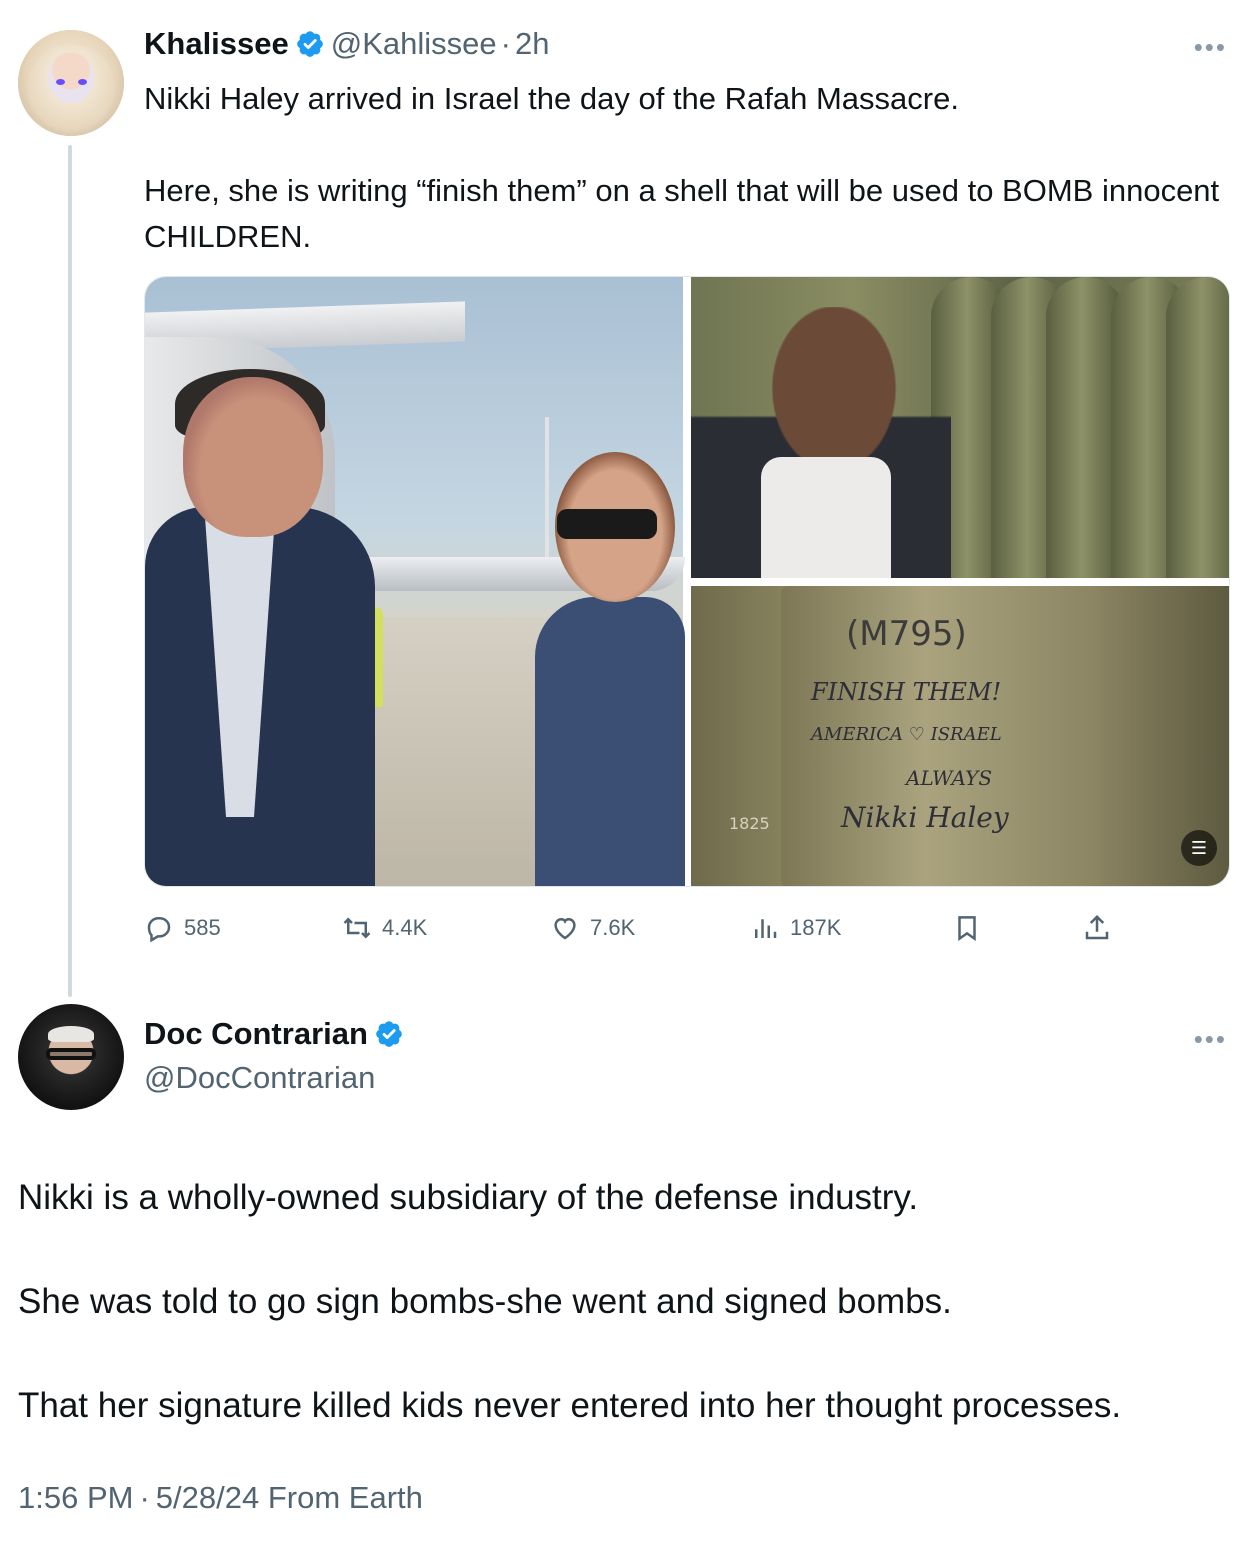 This screenshot has height=1543, width=1249. I want to click on shell-marking: (M795), so click(906, 634).